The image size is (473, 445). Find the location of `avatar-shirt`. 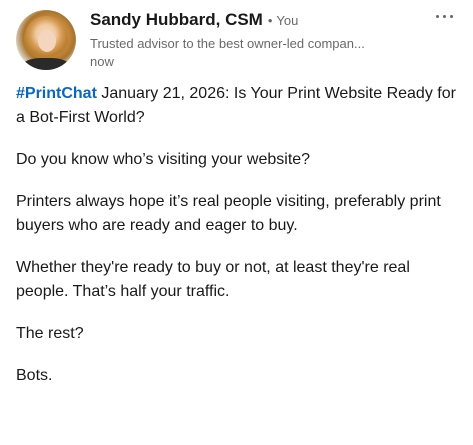

avatar-shirt is located at coordinates (46, 64).